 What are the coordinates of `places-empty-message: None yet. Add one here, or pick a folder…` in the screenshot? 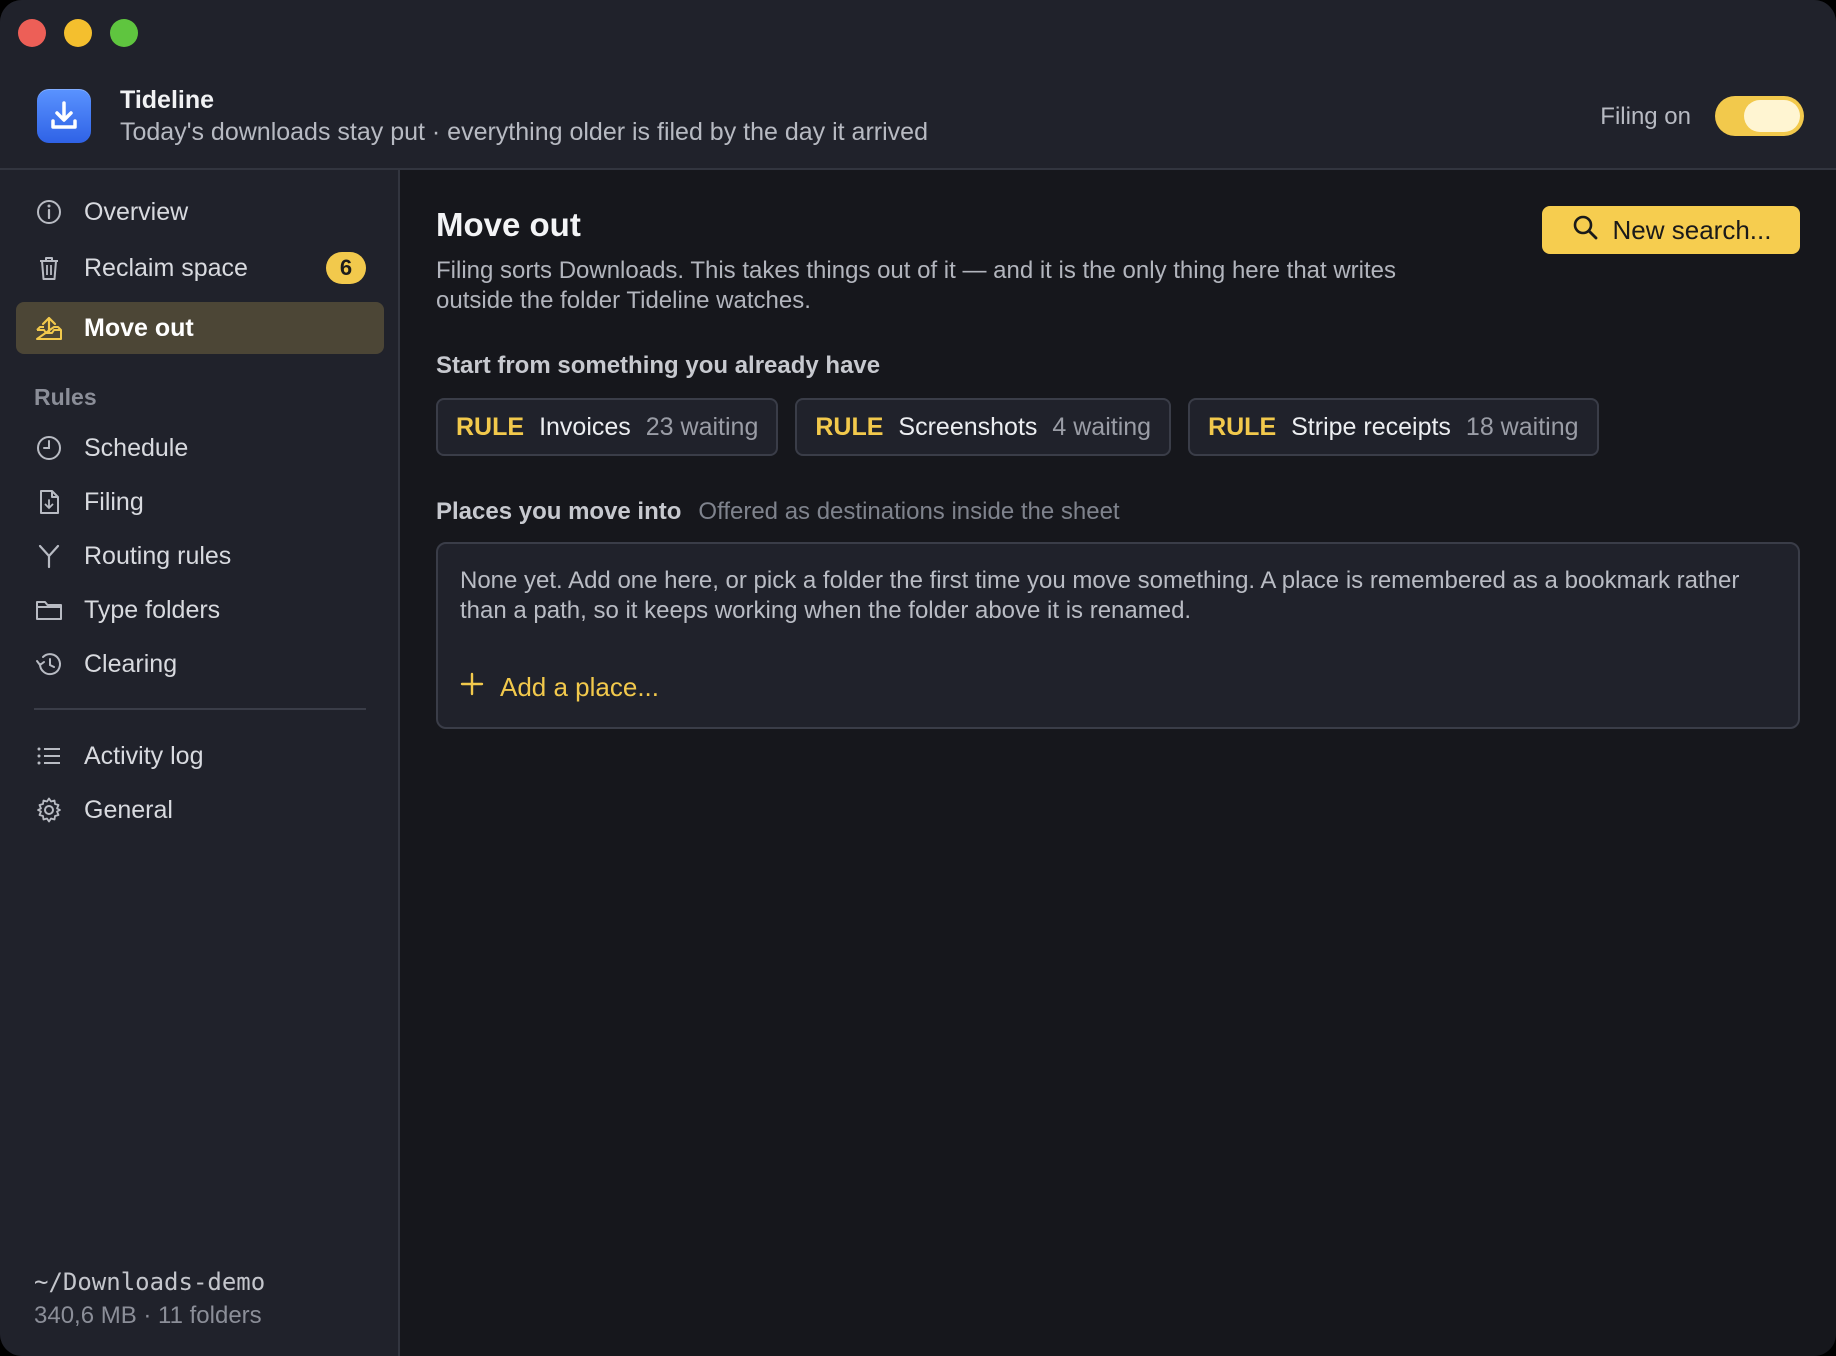 It's located at (1100, 595).